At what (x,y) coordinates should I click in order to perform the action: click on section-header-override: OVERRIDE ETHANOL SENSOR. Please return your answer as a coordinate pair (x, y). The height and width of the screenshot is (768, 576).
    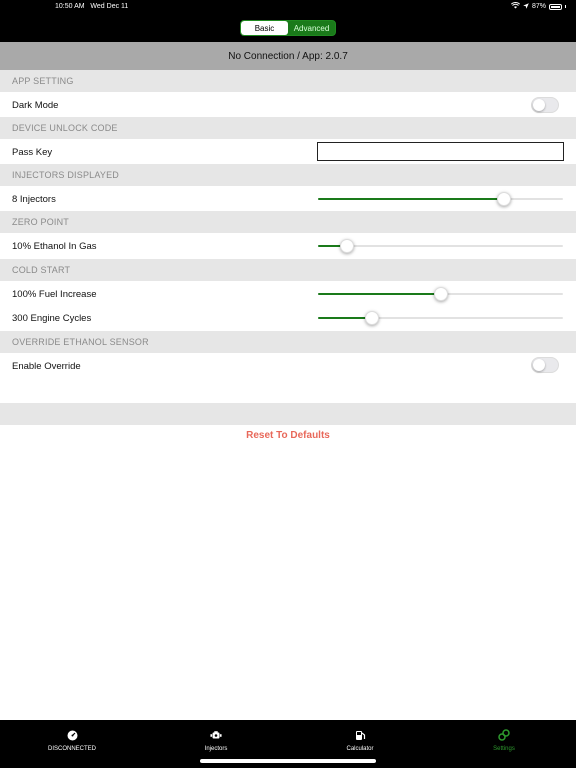
    Looking at the image, I should click on (288, 342).